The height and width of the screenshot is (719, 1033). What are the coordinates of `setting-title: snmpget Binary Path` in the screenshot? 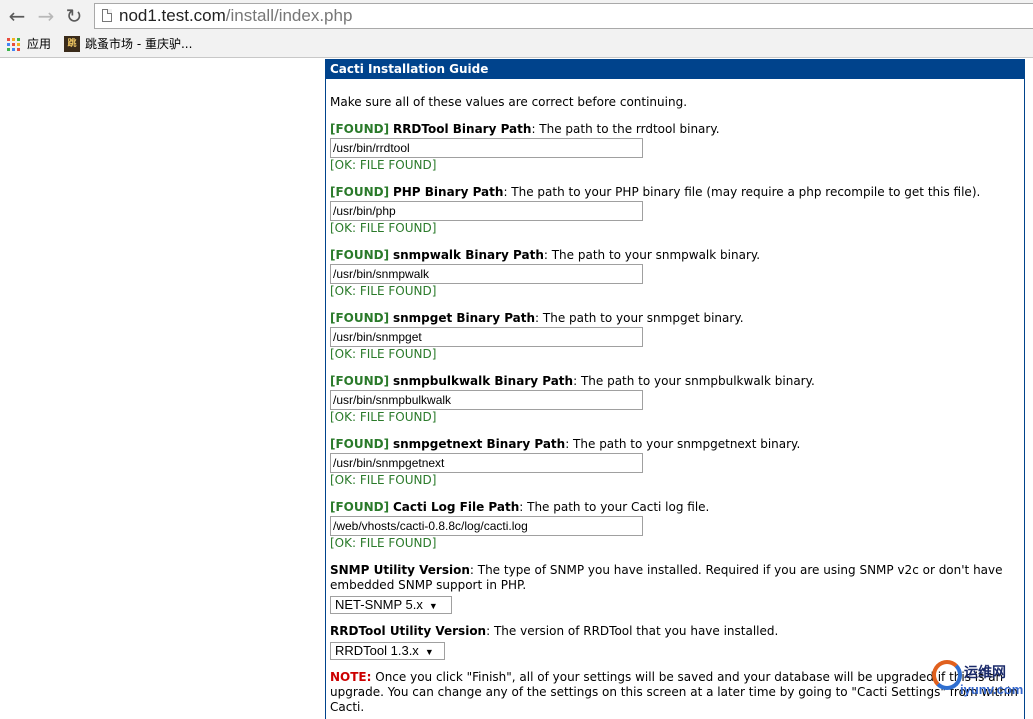 It's located at (464, 318).